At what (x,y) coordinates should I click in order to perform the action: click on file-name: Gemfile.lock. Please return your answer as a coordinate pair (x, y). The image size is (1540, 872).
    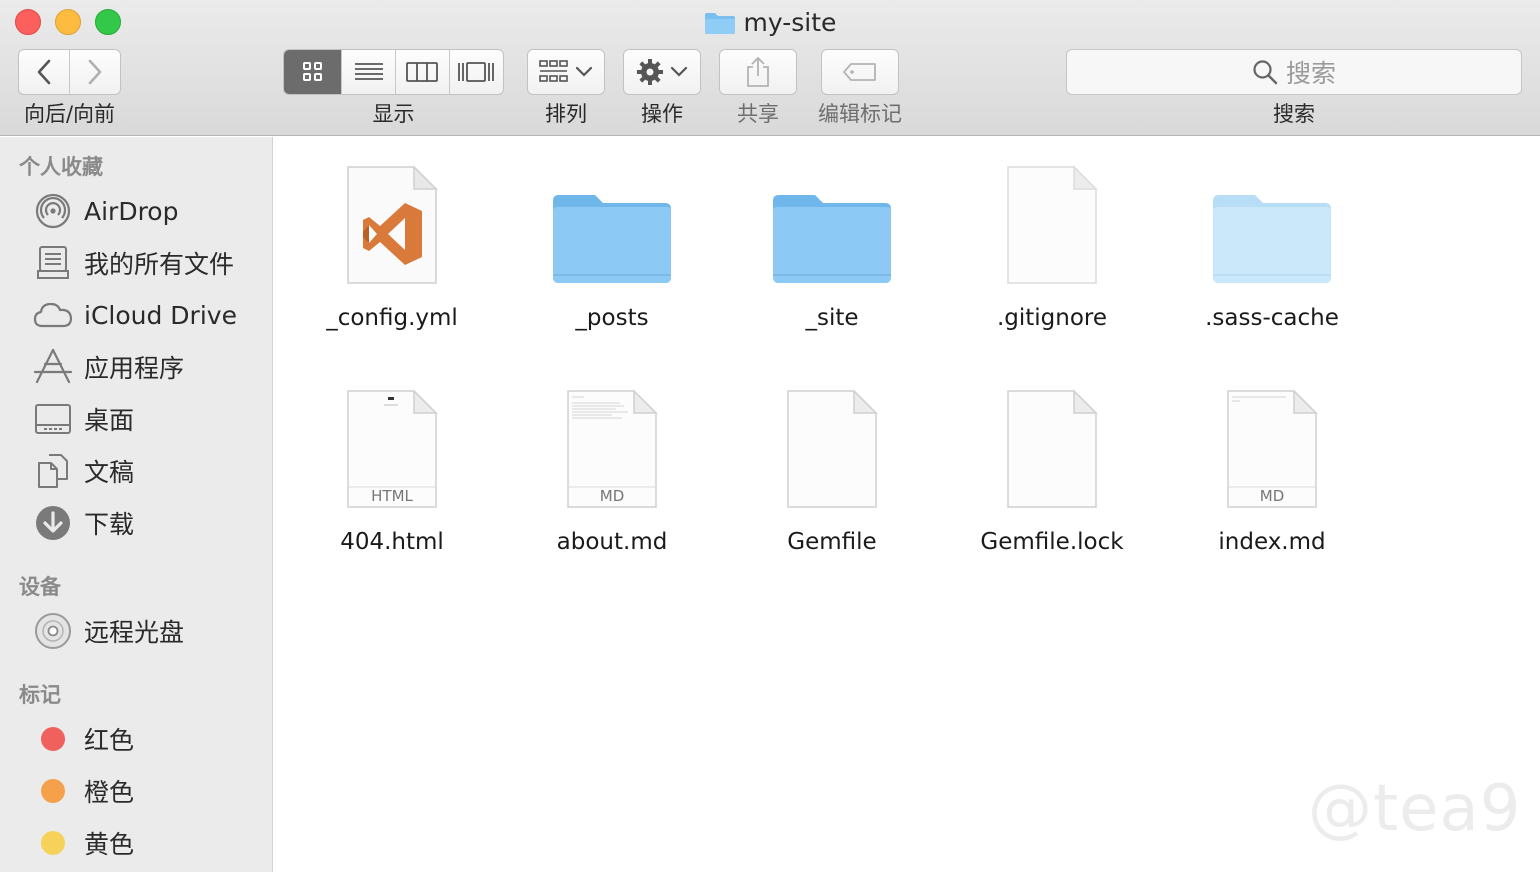
    Looking at the image, I should click on (1052, 542).